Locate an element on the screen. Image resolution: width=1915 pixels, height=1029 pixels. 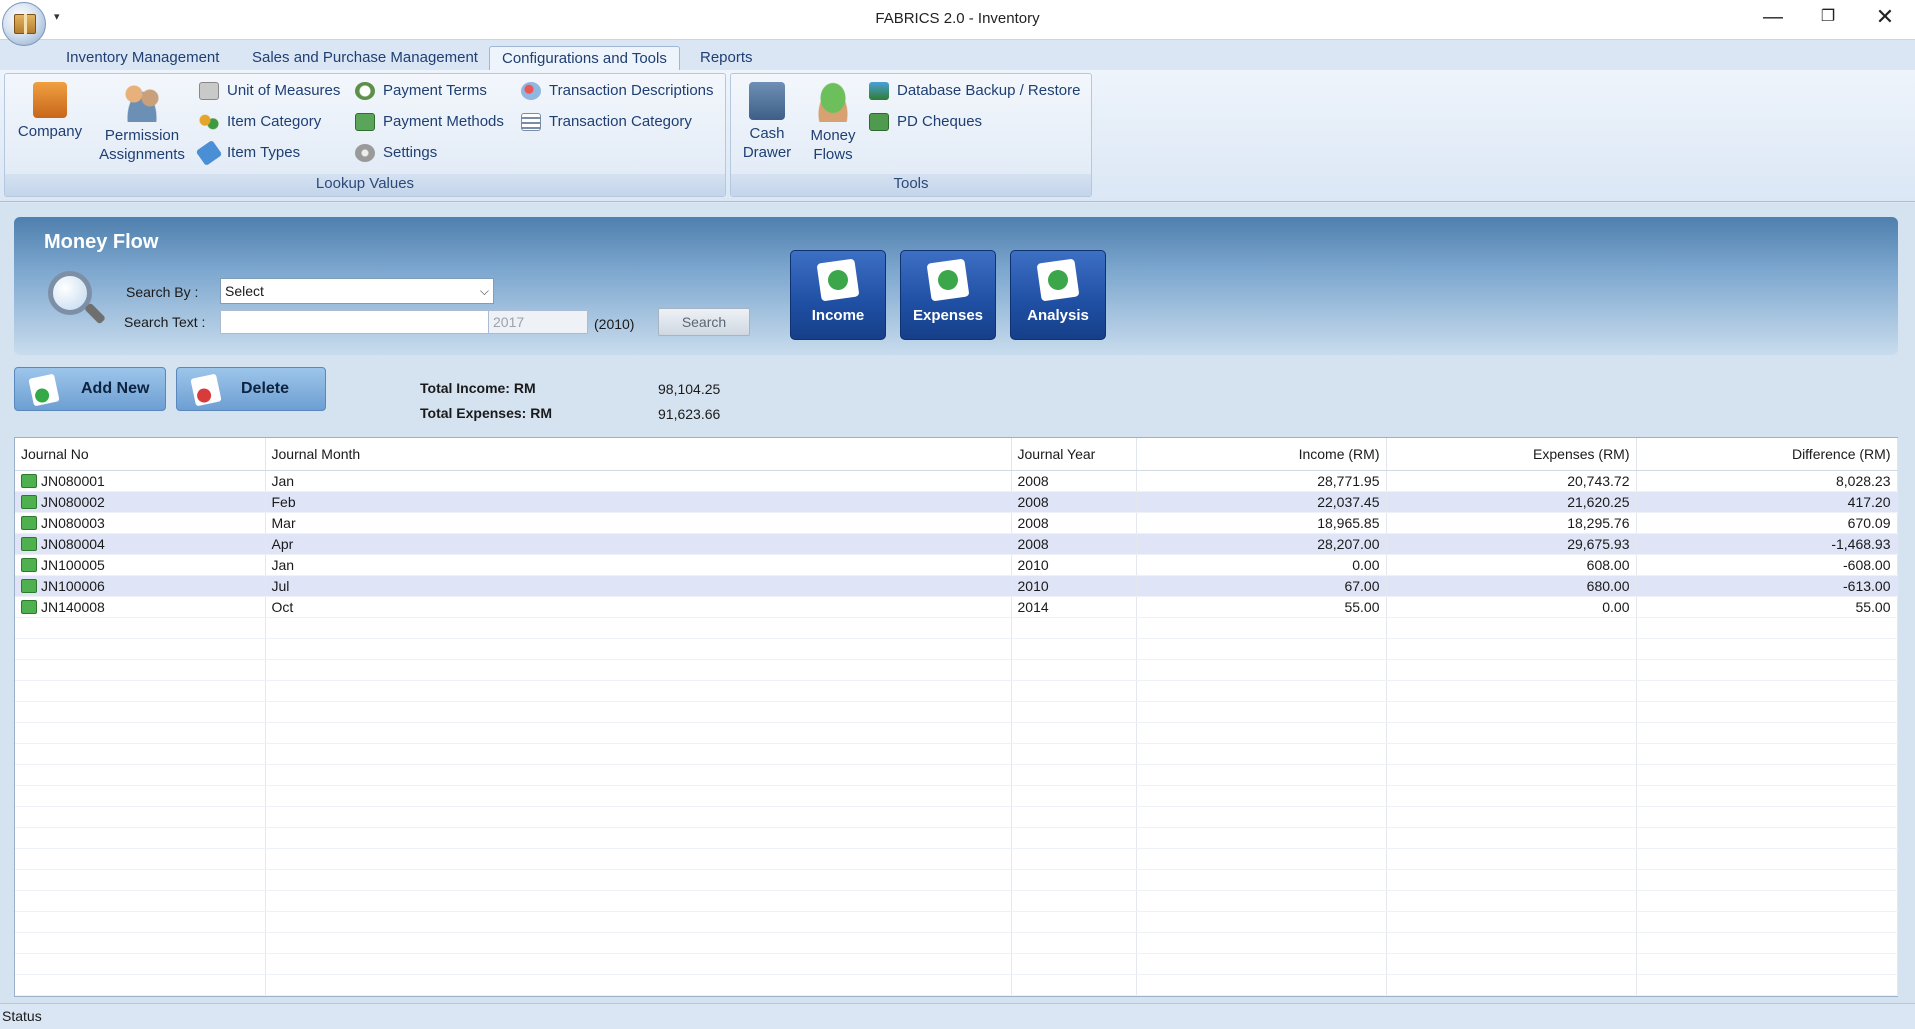
money-flows-button: Money Flows is located at coordinates (833, 123).